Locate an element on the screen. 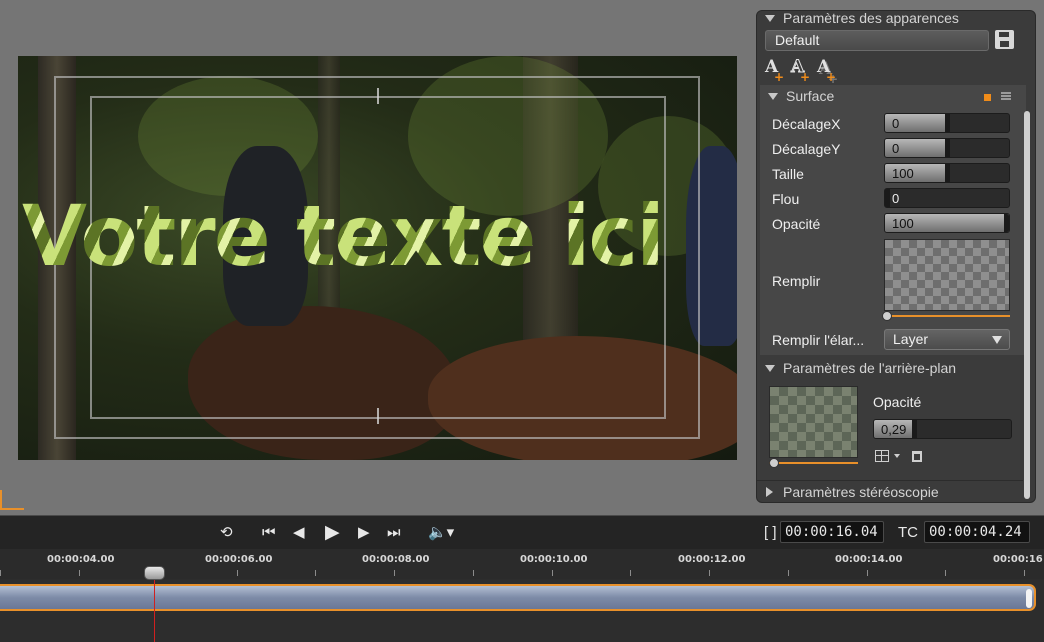 This screenshot has height=642, width=1044. step-forward-icon: ▶ is located at coordinates (364, 533).